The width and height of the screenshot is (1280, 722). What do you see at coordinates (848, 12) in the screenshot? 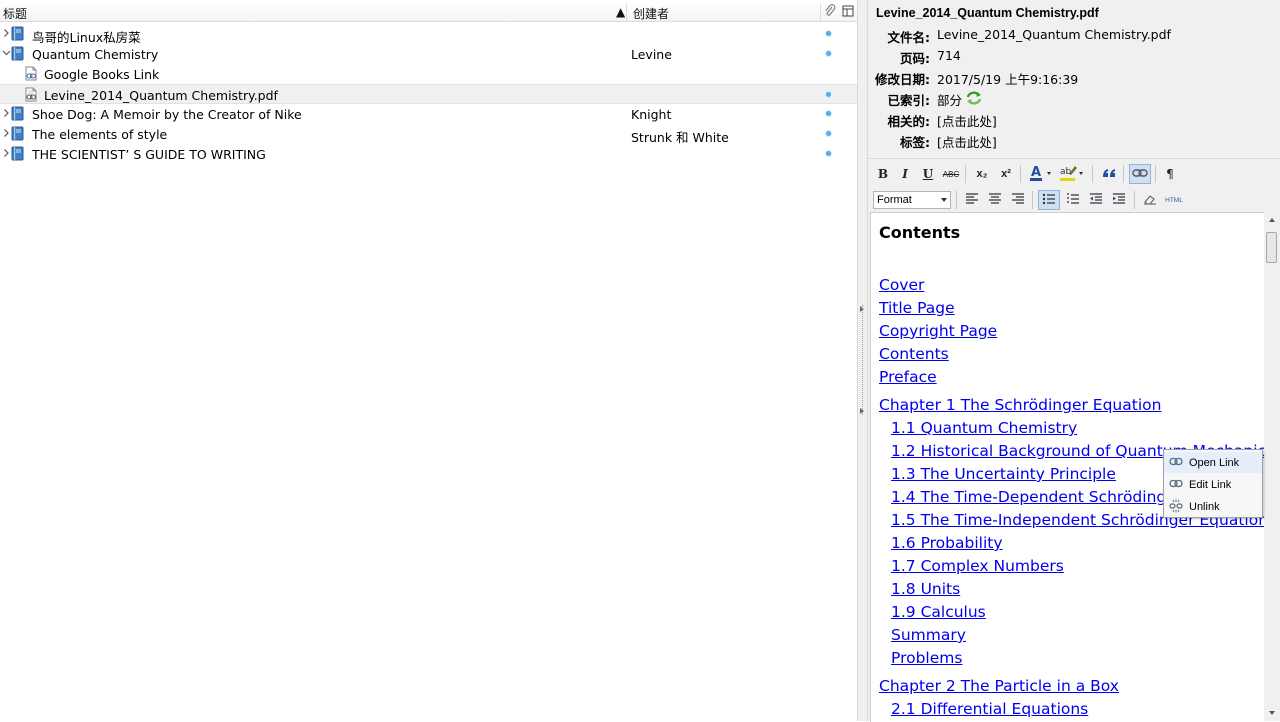
I see `column-picker-icon` at bounding box center [848, 12].